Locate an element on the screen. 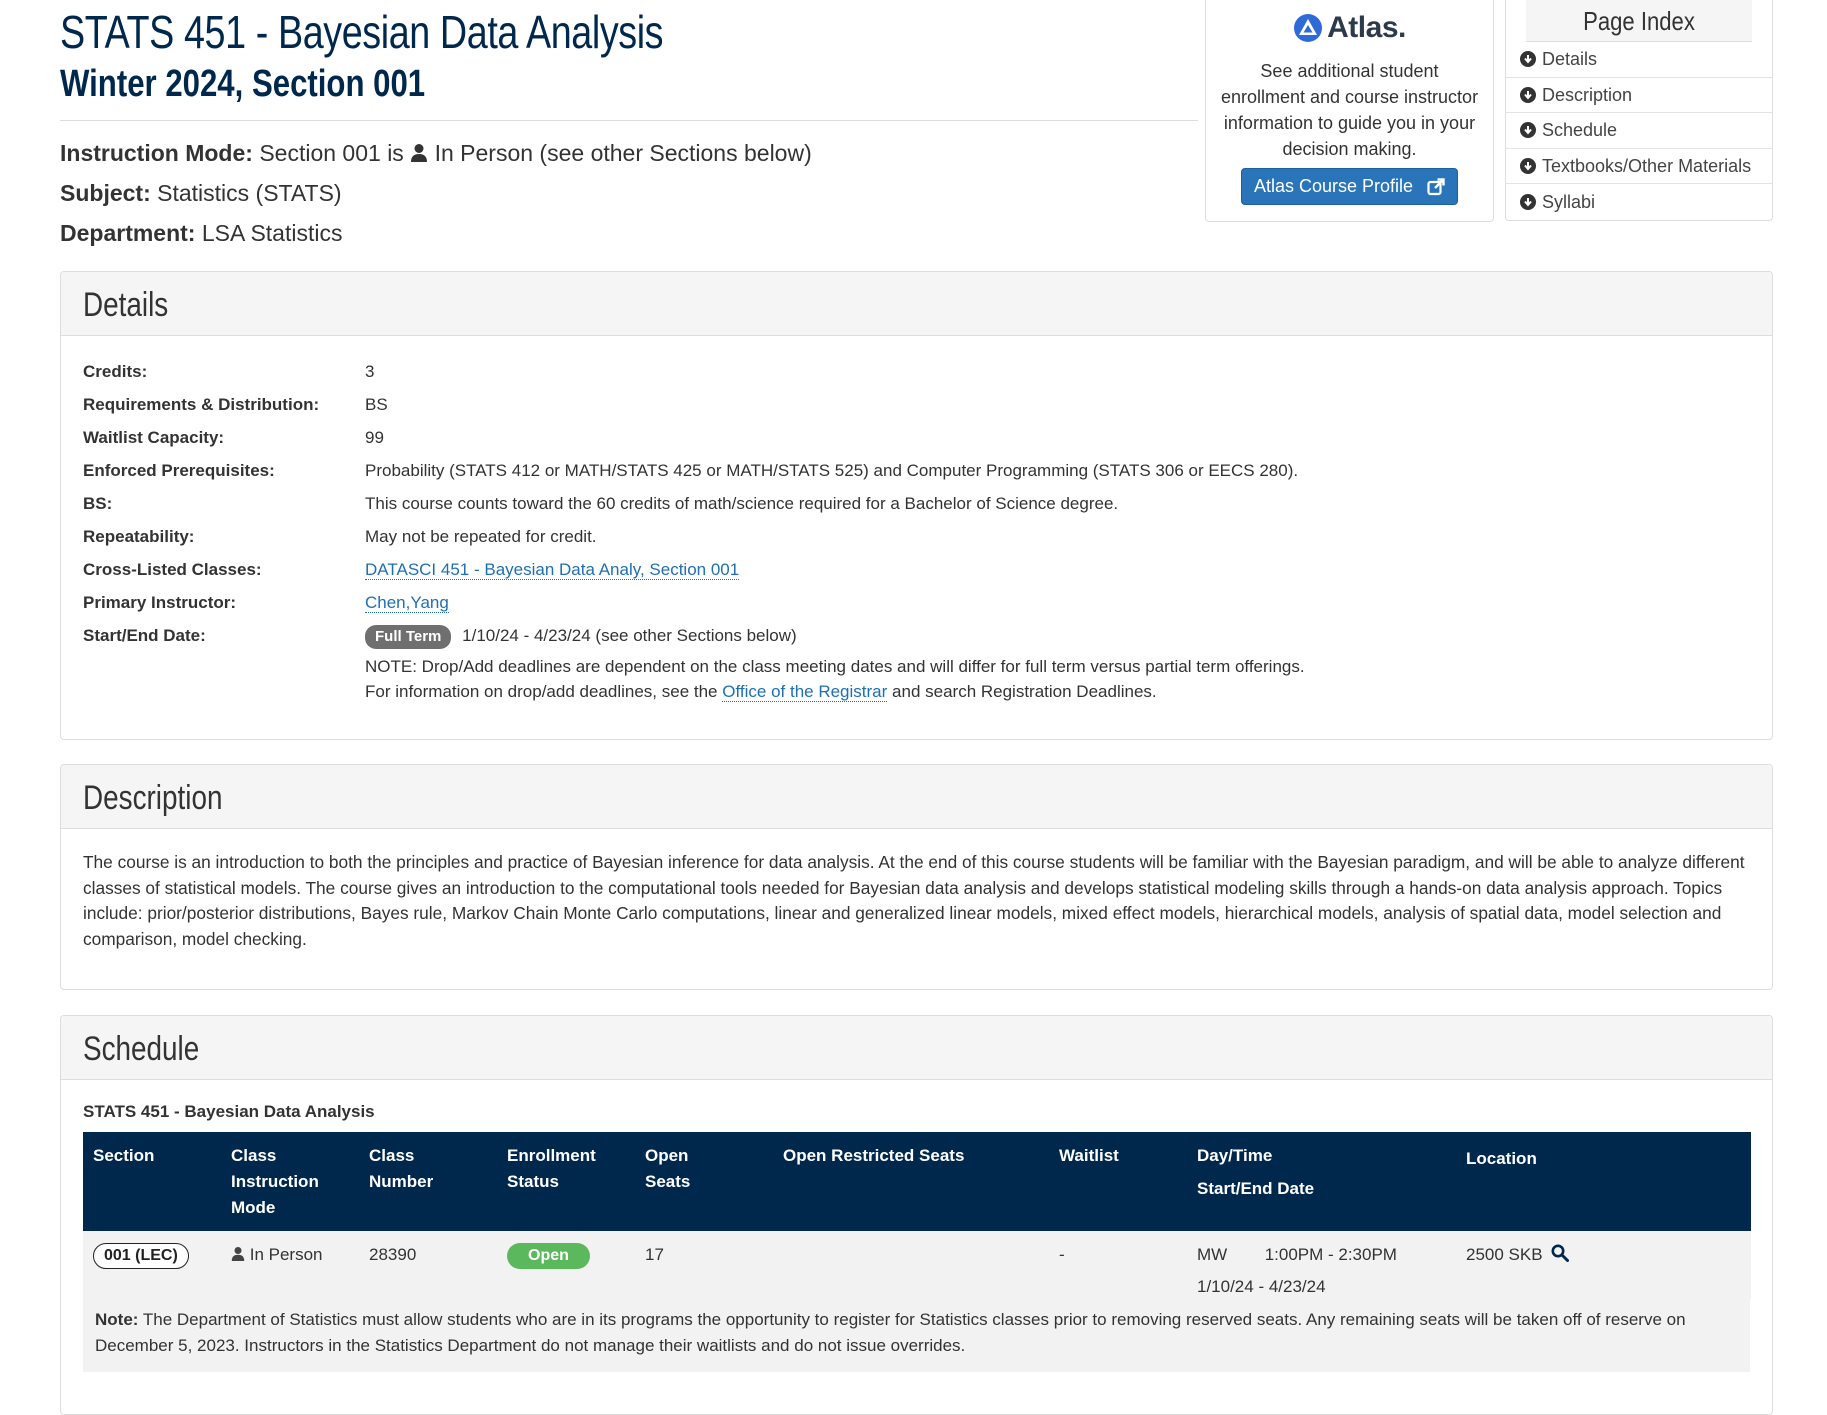  location-text: 2500 SKB is located at coordinates (1504, 1254).